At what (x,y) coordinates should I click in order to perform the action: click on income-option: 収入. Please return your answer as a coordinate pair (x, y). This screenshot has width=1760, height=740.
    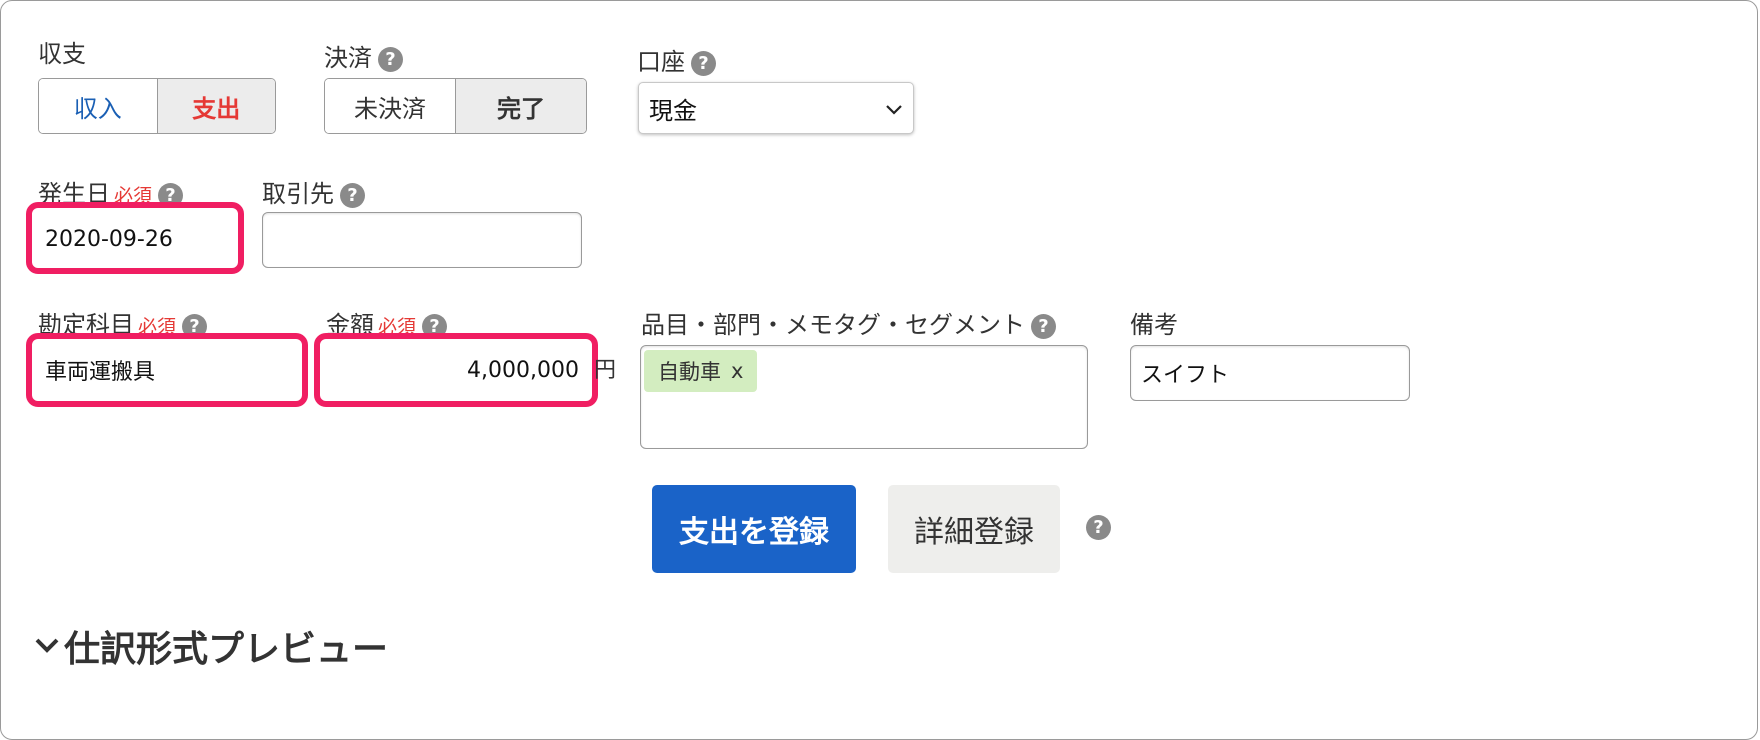
    Looking at the image, I should click on (98, 106).